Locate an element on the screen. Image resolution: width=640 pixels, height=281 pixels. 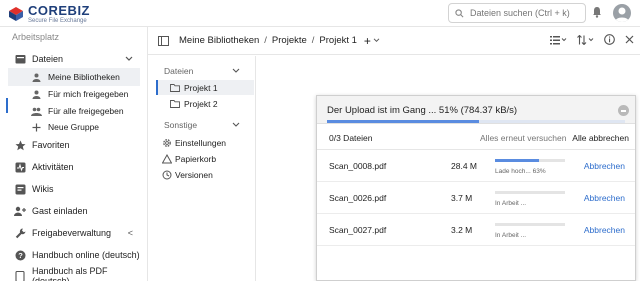
sidebar-item-shared-with-me: Für mich freigegeben is located at coordinates (73, 94).